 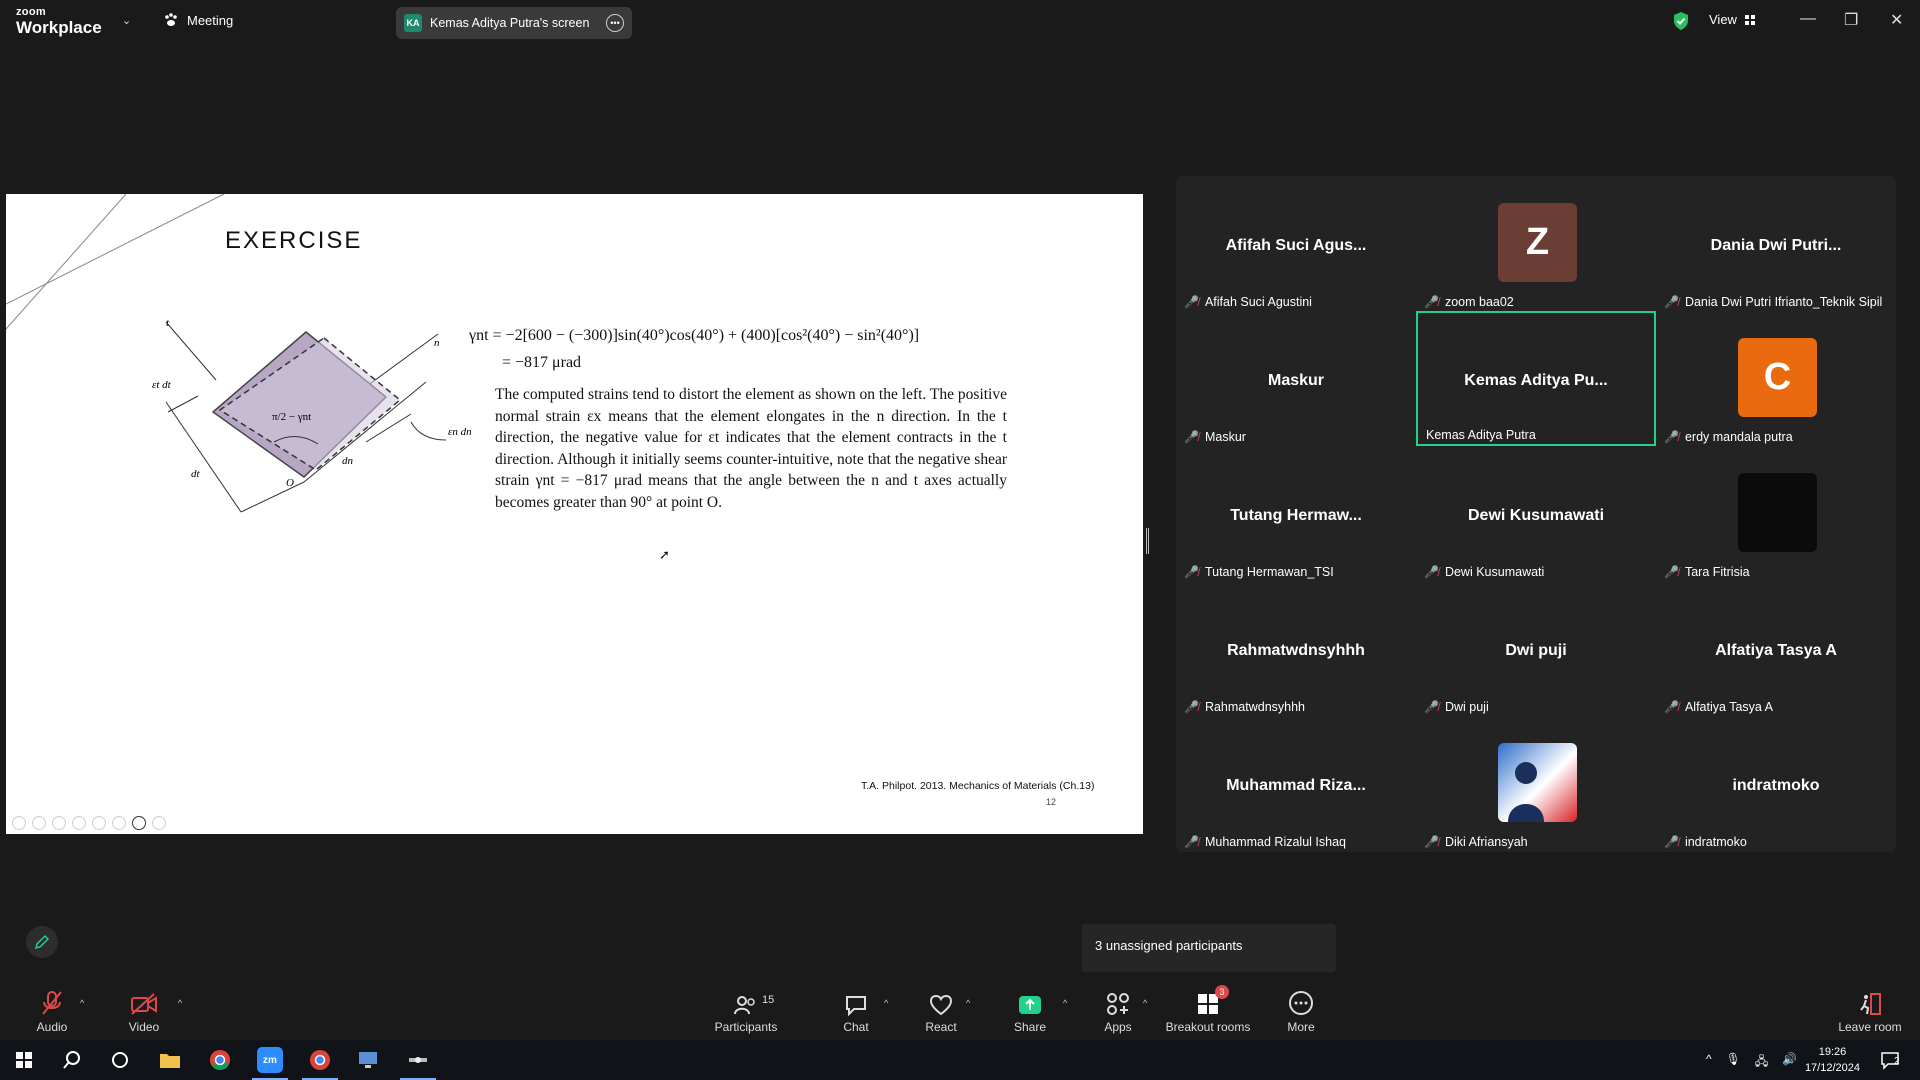 I want to click on chevron-down-icon: ⌄, so click(x=126, y=20).